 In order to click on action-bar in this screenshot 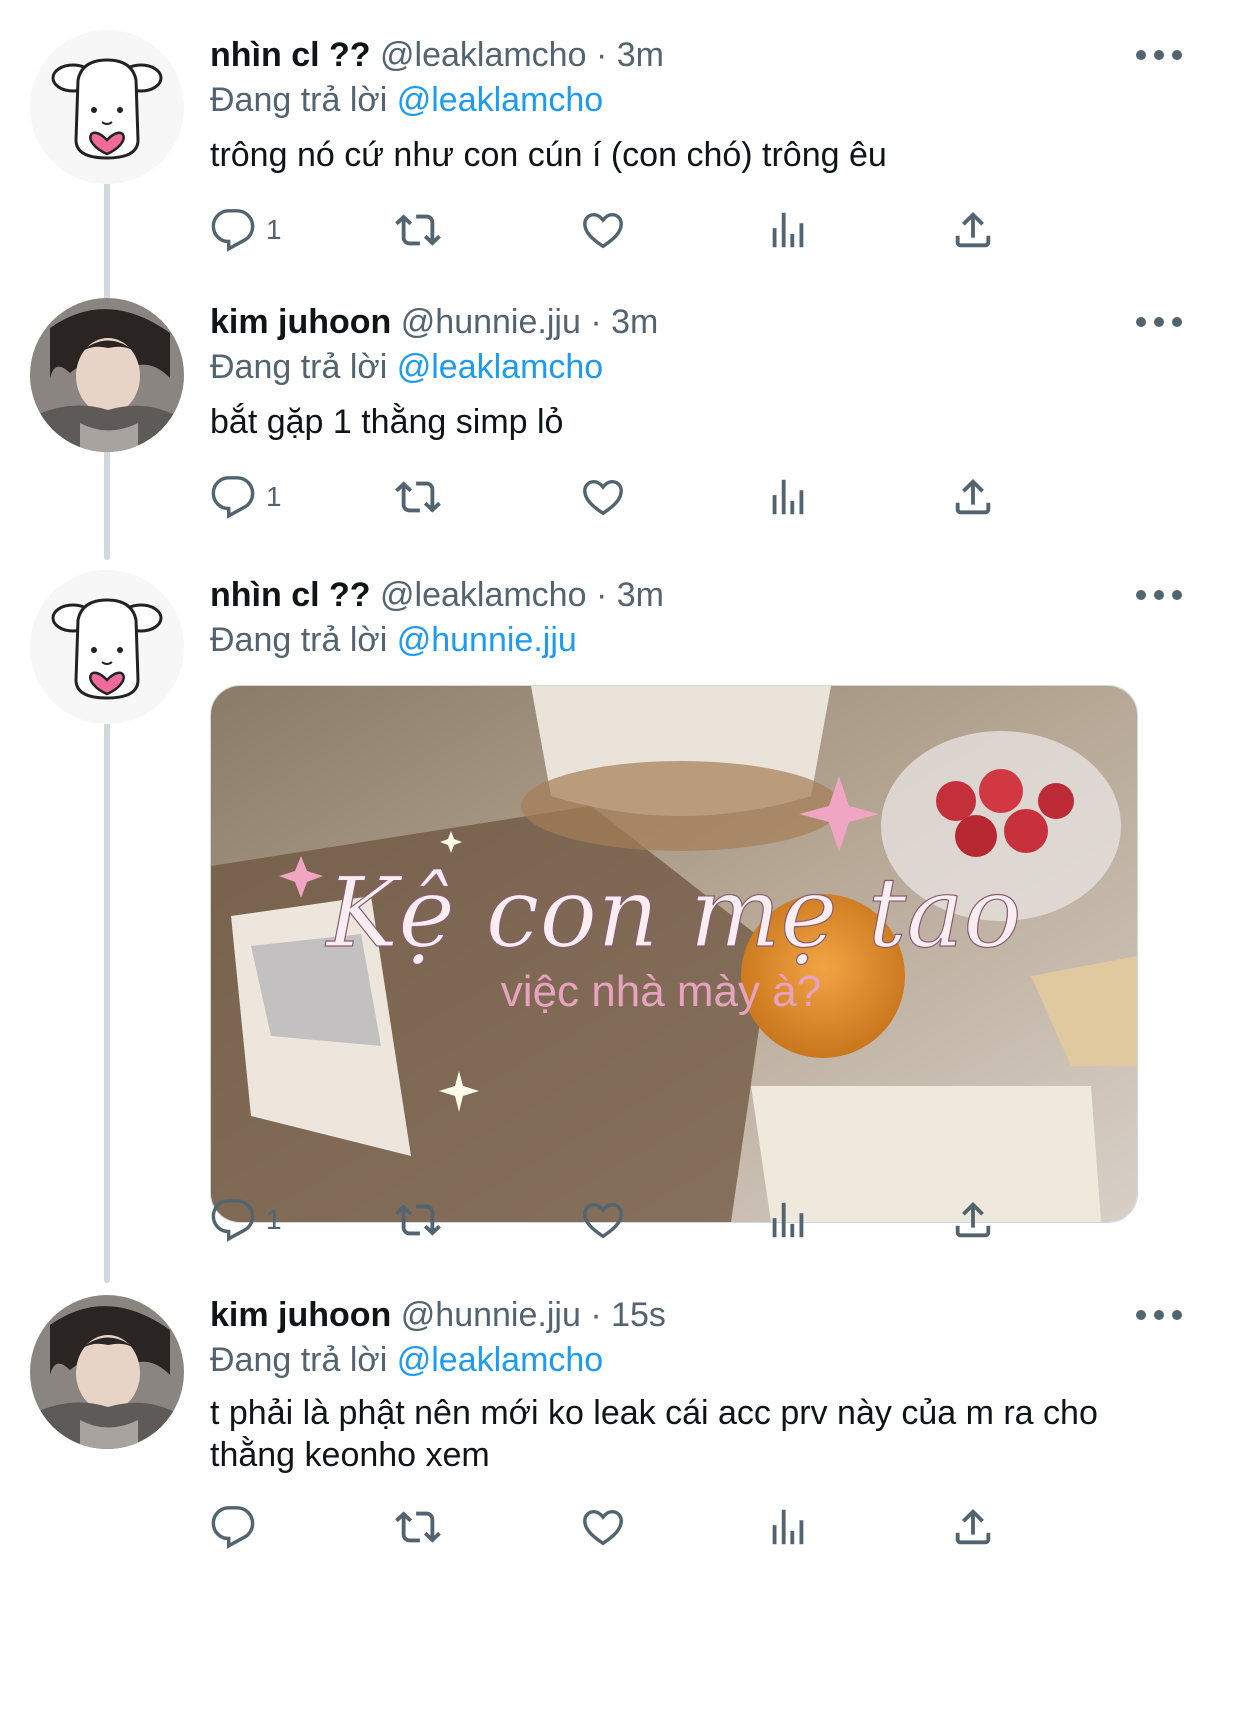, I will do `click(650, 1527)`.